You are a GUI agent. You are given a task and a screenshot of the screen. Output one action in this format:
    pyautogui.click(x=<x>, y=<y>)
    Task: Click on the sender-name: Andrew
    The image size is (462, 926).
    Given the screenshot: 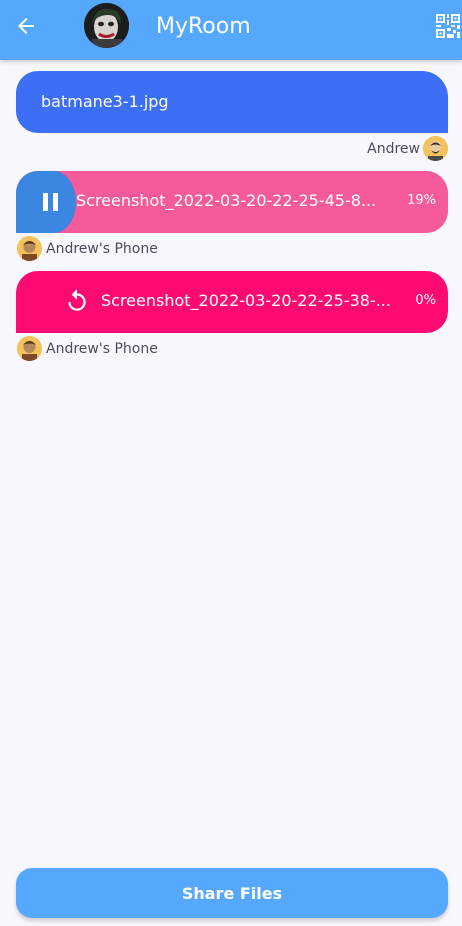 What is the action you would take?
    pyautogui.click(x=393, y=148)
    